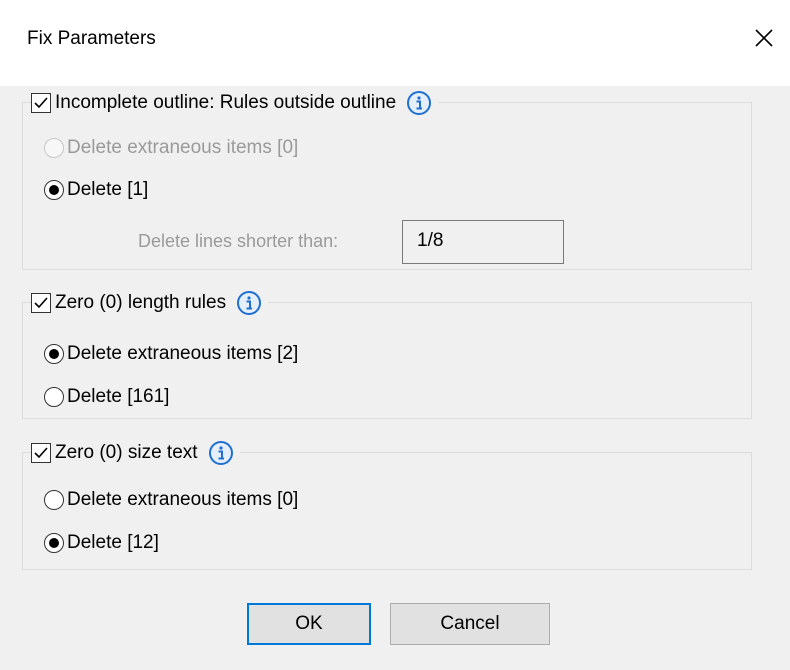 The image size is (790, 670). Describe the element at coordinates (238, 241) in the screenshot. I see `min-line-length-label: Delete lines shorter than:` at that location.